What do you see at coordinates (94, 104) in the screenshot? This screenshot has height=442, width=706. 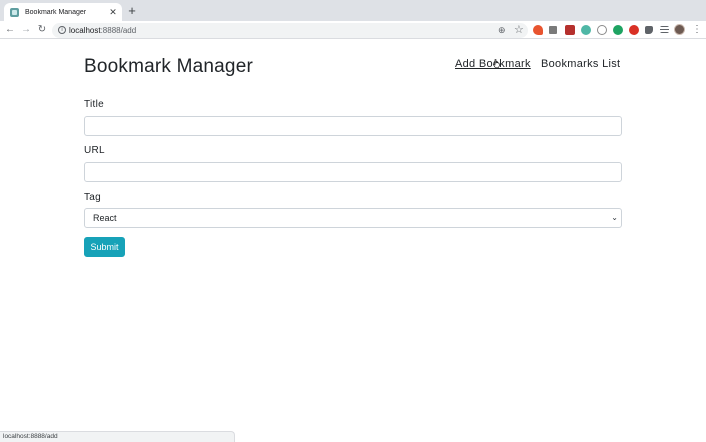 I see `title-label: Title` at bounding box center [94, 104].